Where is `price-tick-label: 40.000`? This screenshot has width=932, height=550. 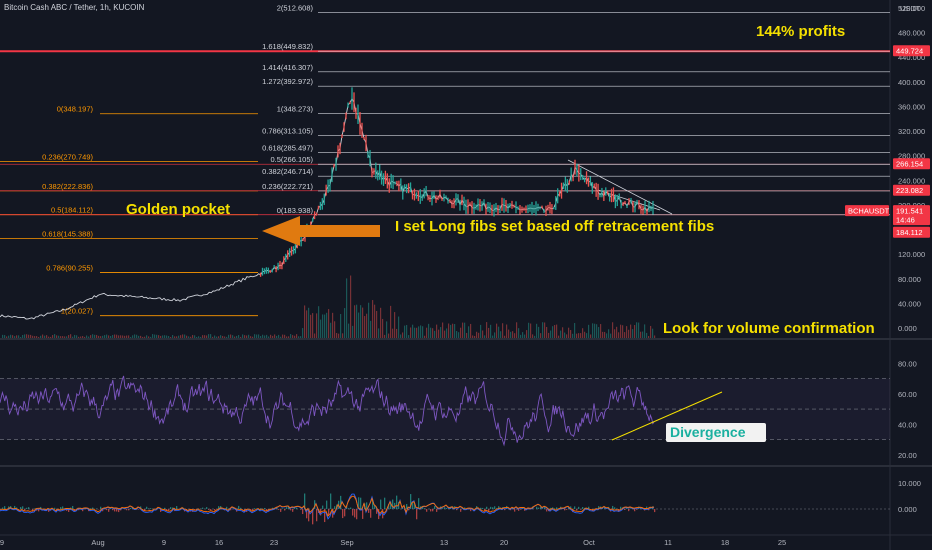 price-tick-label: 40.000 is located at coordinates (909, 303).